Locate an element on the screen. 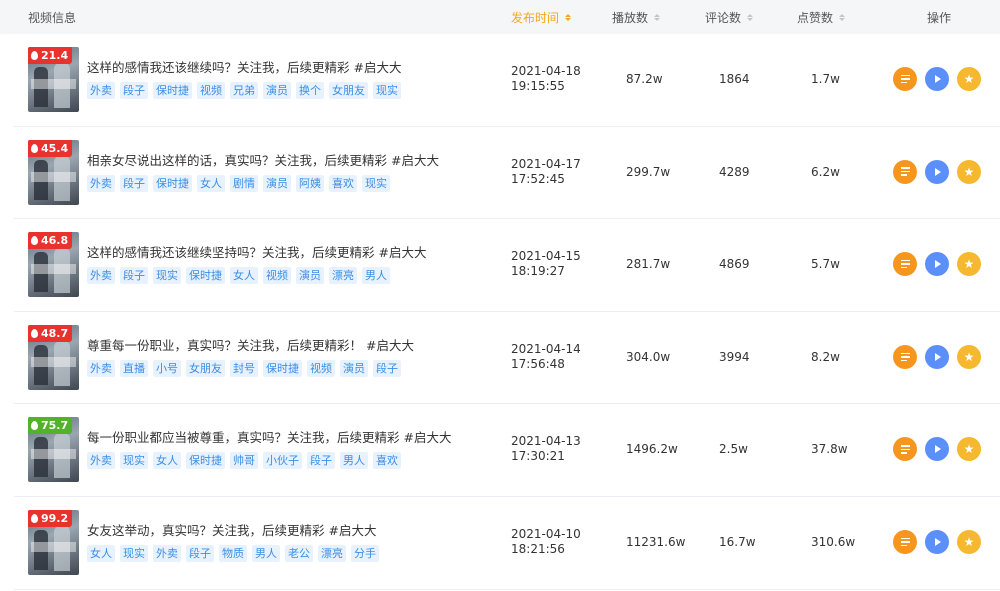 The width and height of the screenshot is (1000, 591). video-title: 尊重每一份职业，真实吗？关注我，后续更精彩！ #启大大 is located at coordinates (250, 344).